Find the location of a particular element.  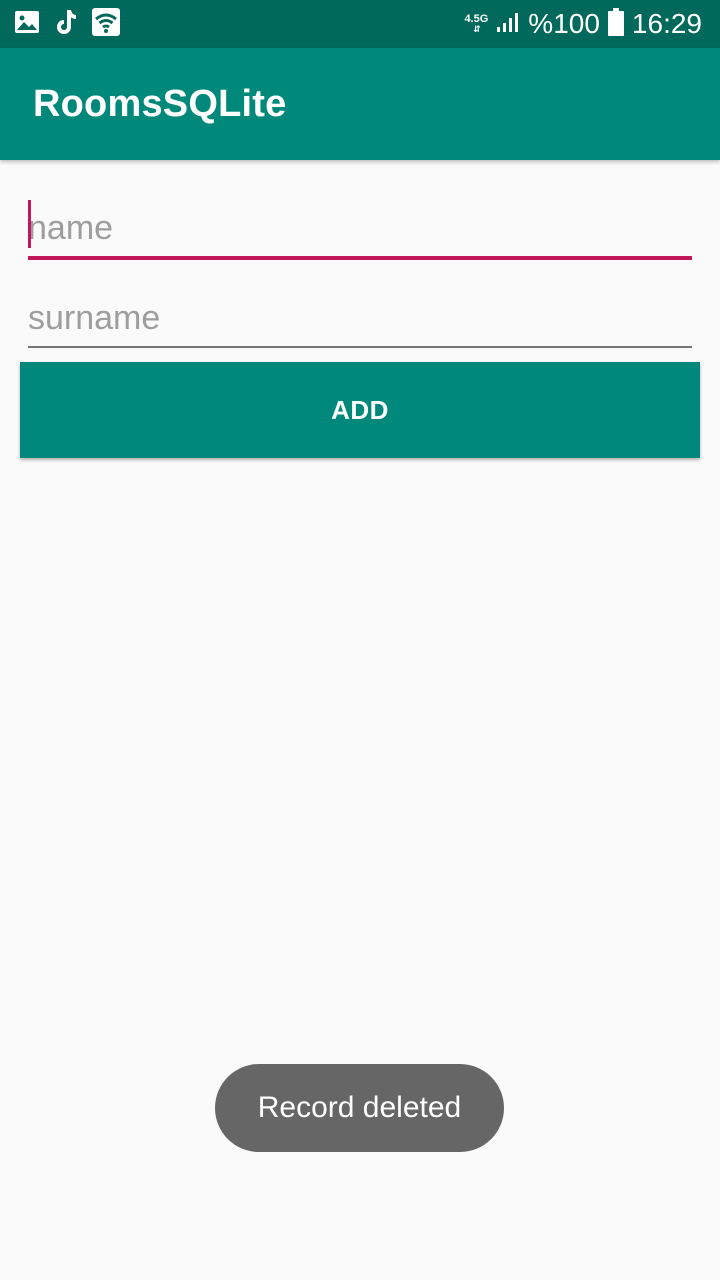

notification-icons is located at coordinates (67, 22).